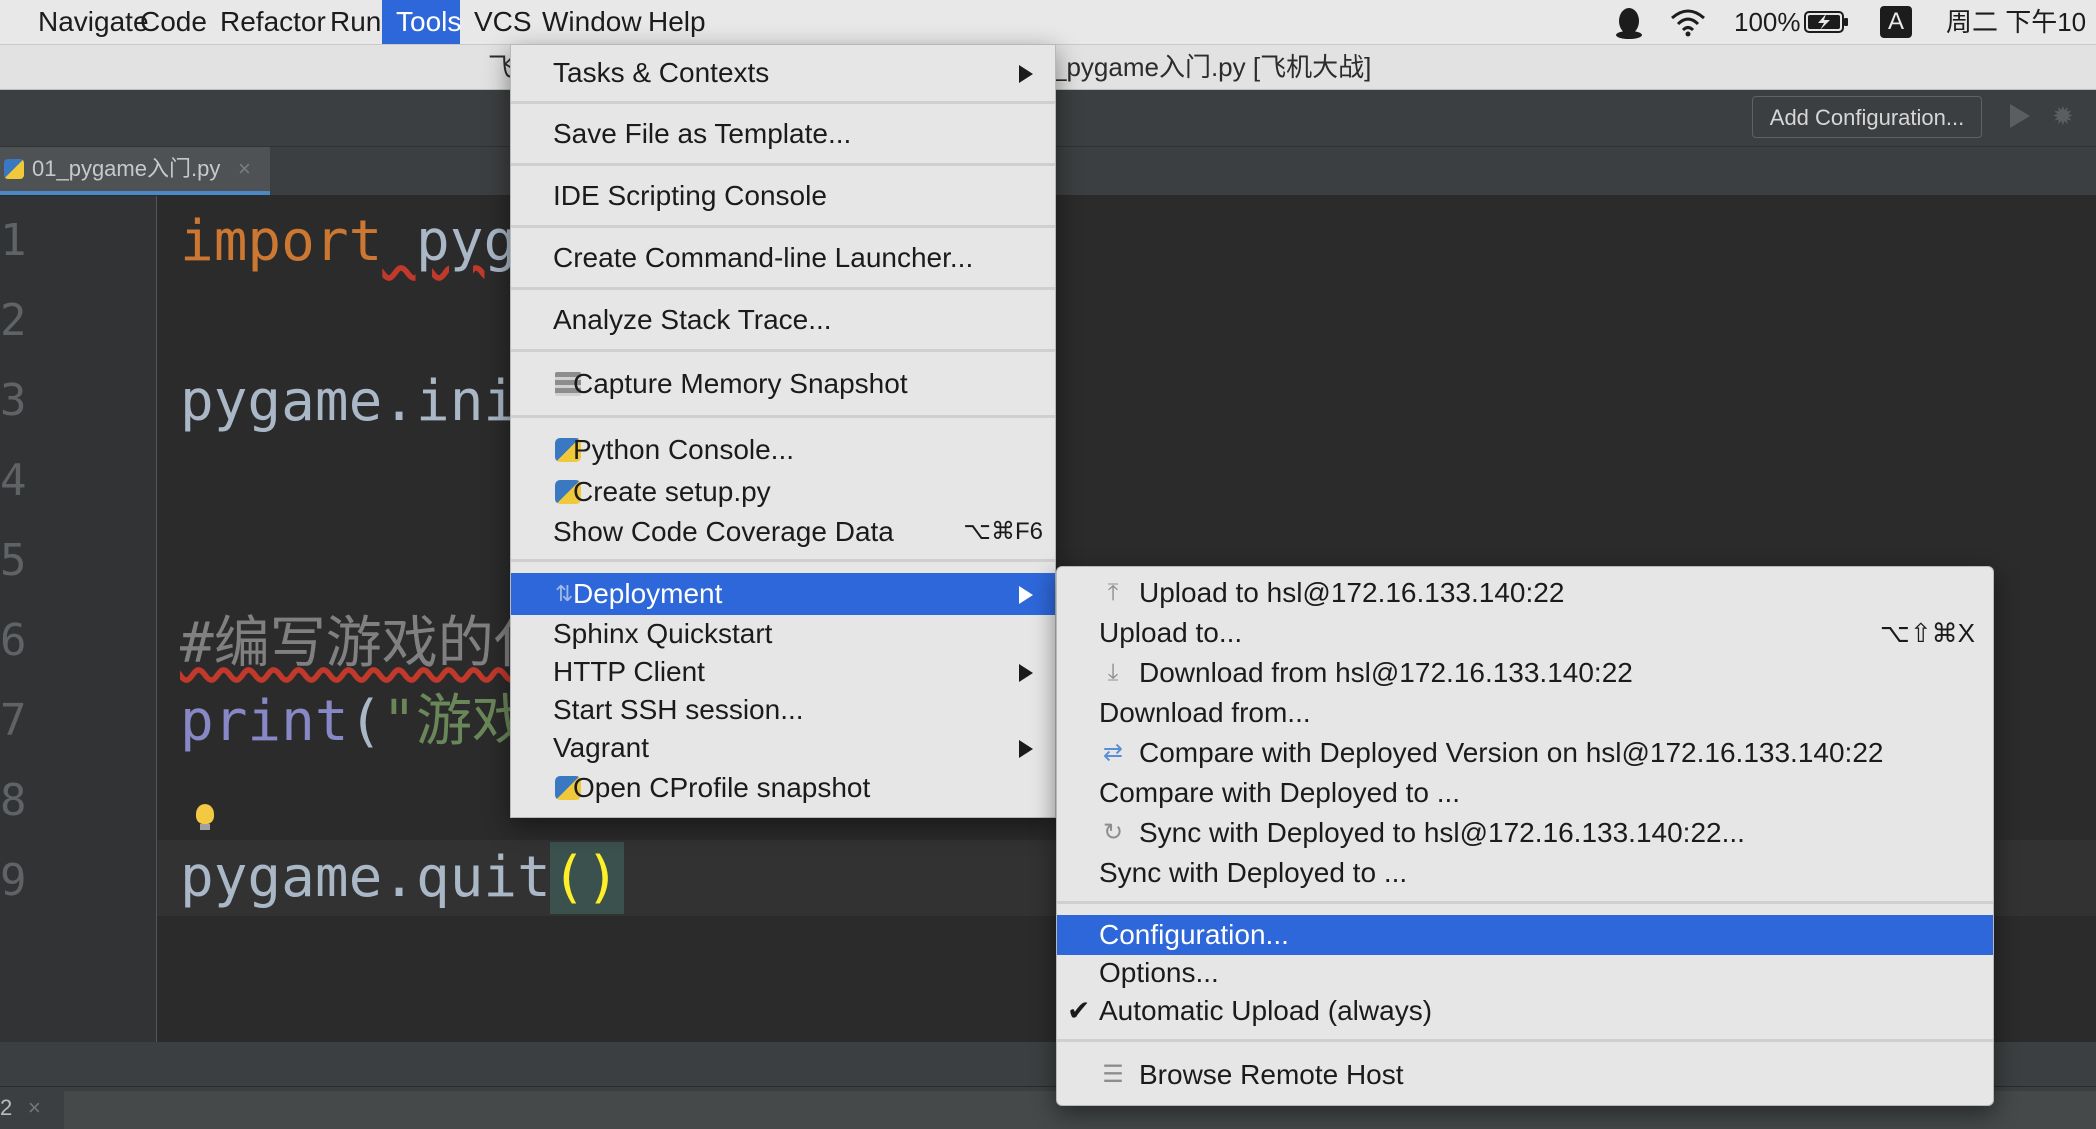 The width and height of the screenshot is (2096, 1129). What do you see at coordinates (1212, 67) in the screenshot?
I see `window-title: _pygame入门.py [飞机大战]` at bounding box center [1212, 67].